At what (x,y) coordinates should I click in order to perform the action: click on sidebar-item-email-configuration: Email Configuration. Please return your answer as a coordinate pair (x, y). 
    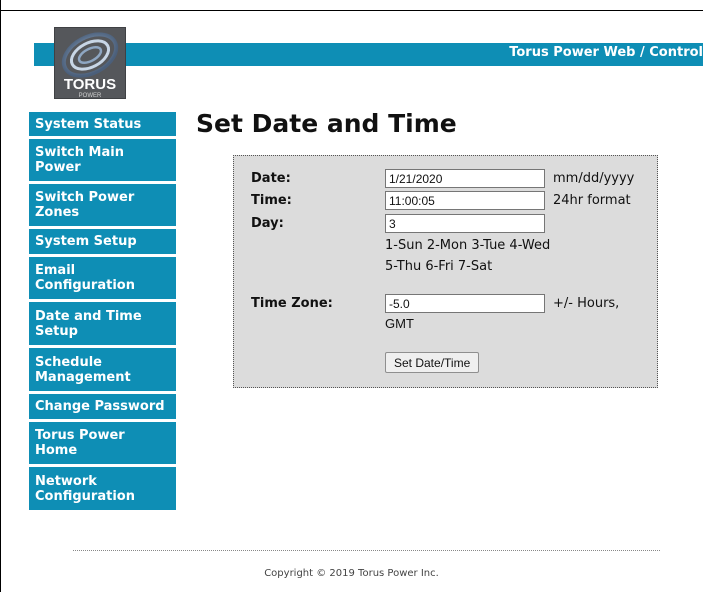
    Looking at the image, I should click on (102, 278).